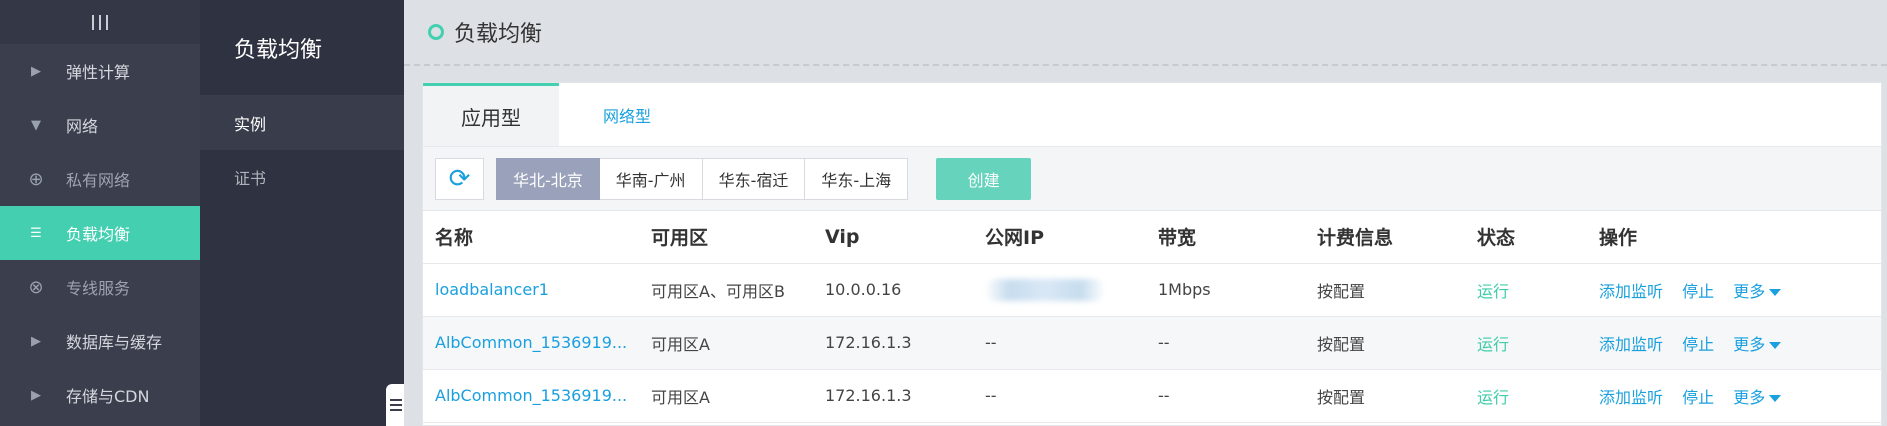 The width and height of the screenshot is (1887, 426). What do you see at coordinates (100, 125) in the screenshot?
I see `nav-item-network: ▼ 网络` at bounding box center [100, 125].